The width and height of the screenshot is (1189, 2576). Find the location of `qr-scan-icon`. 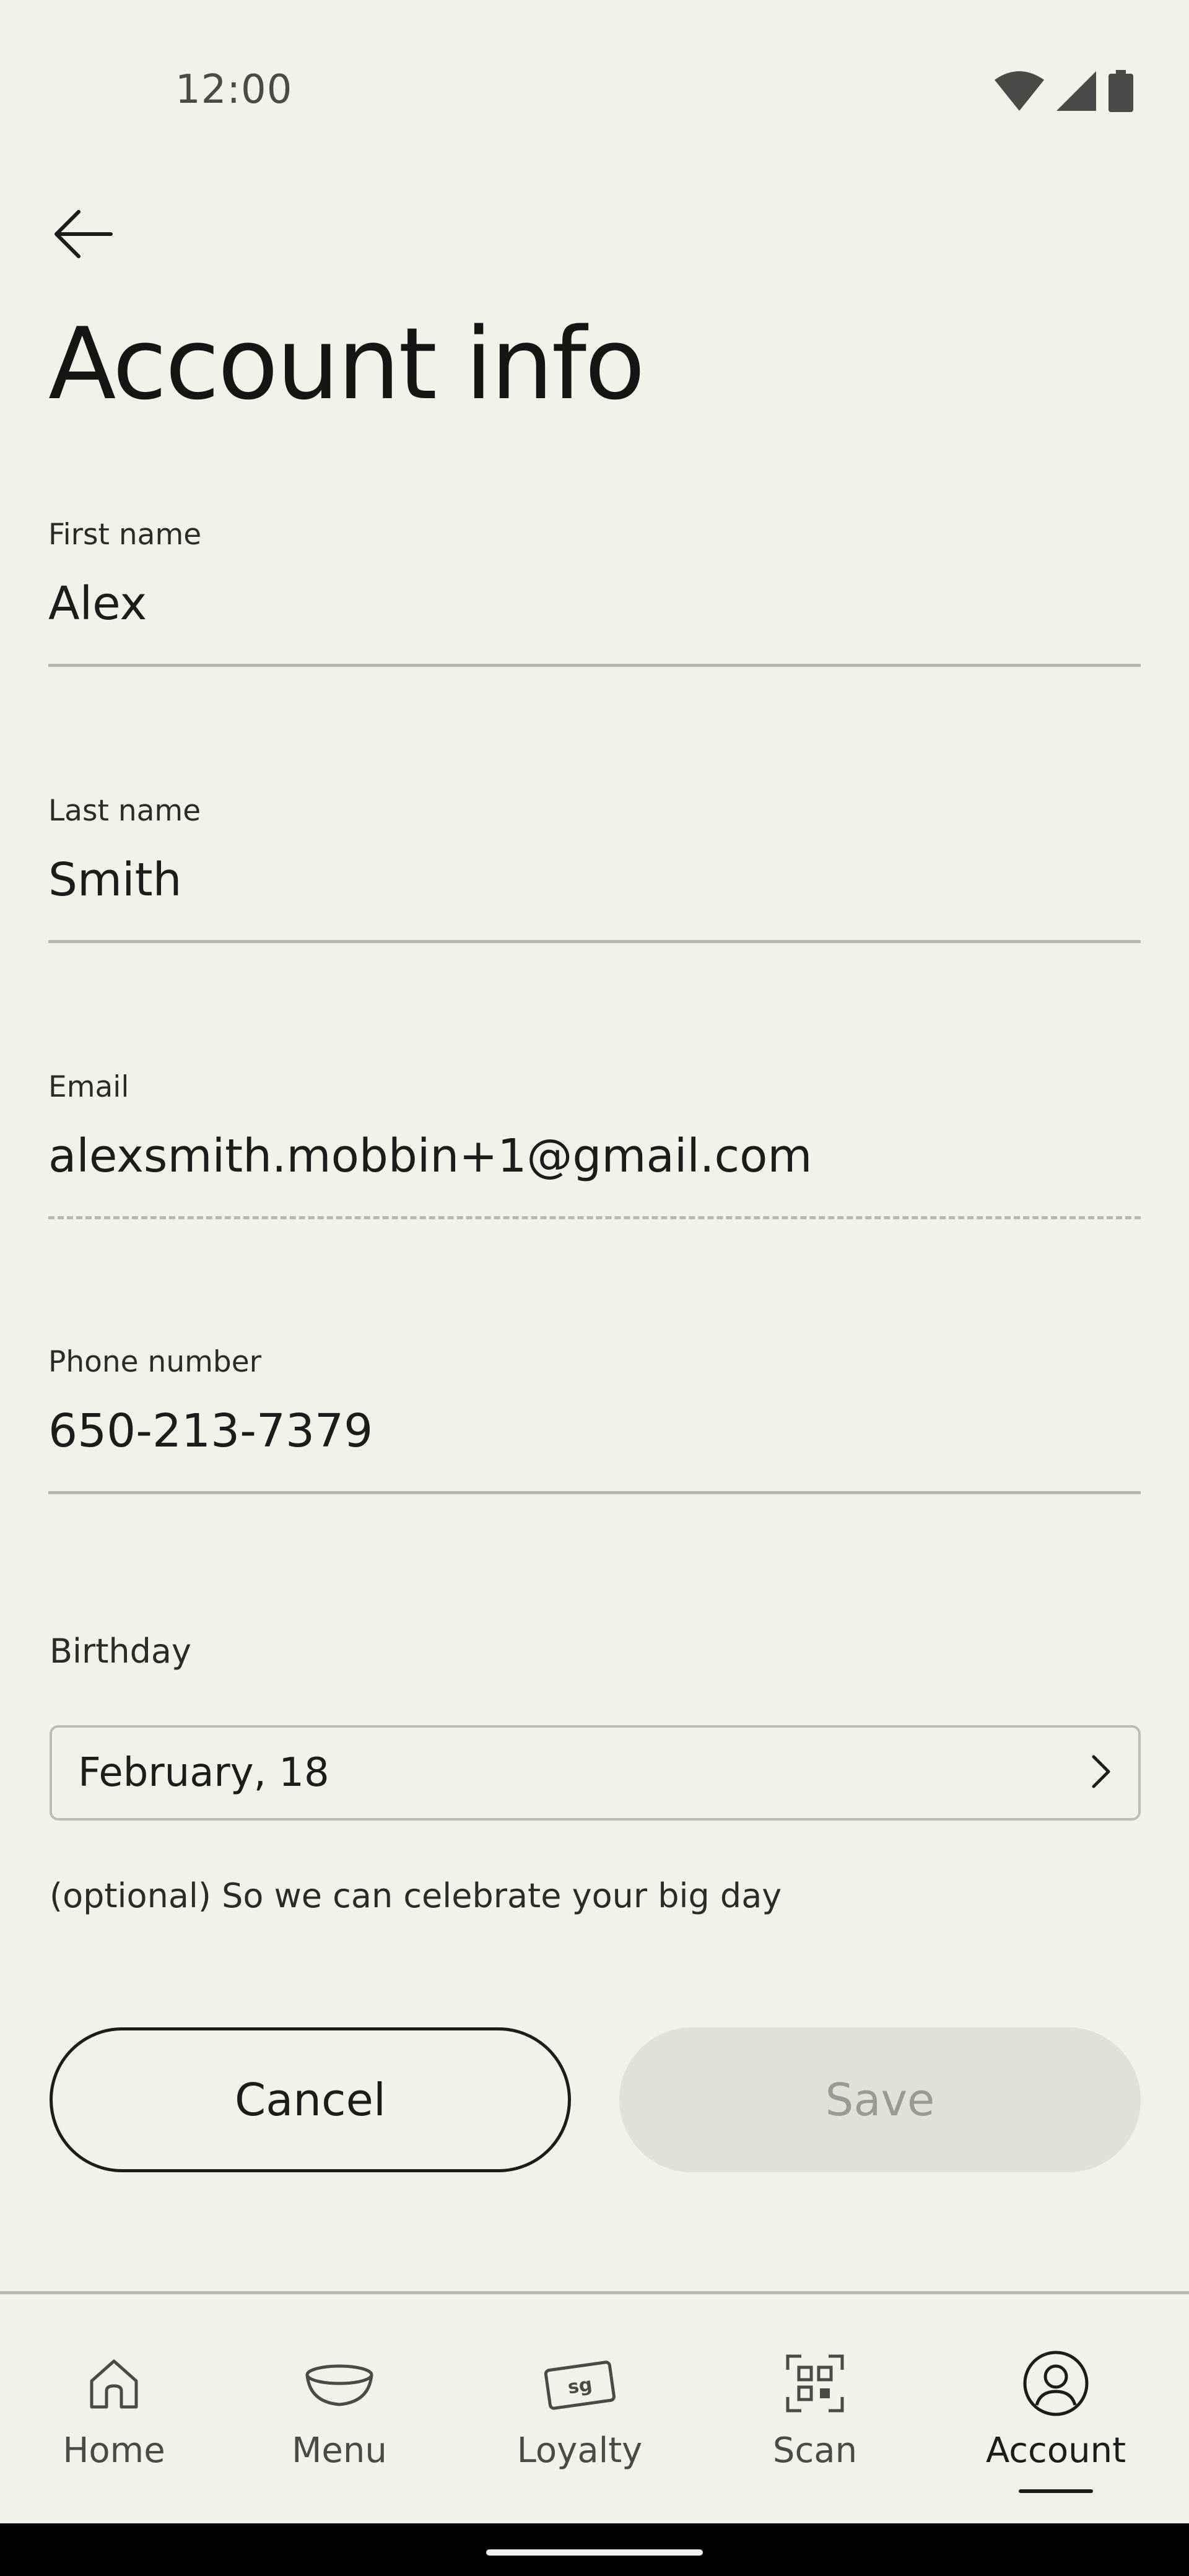

qr-scan-icon is located at coordinates (815, 2383).